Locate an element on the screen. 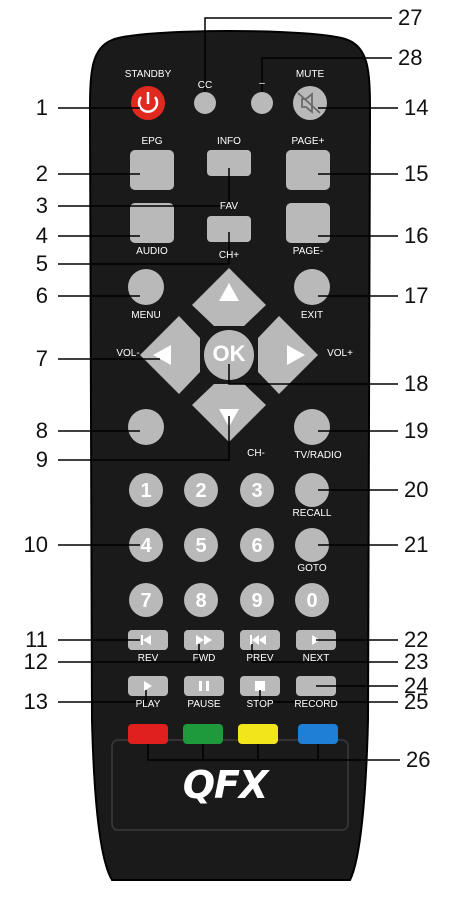  callout-3: 3 is located at coordinates (41, 205).